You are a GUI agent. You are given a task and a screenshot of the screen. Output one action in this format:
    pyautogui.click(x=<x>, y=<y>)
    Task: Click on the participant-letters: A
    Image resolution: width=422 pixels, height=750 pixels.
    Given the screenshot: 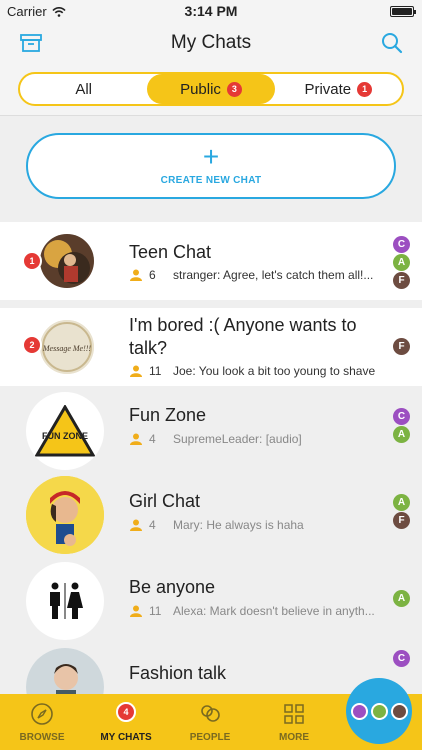 What is the action you would take?
    pyautogui.click(x=401, y=598)
    